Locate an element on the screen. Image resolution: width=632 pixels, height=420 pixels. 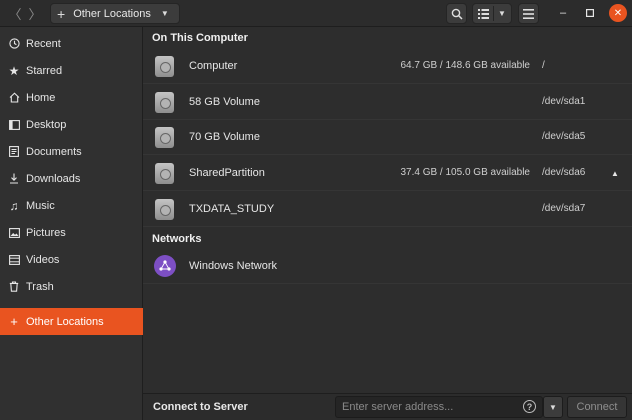
sidebar-item-downloads: Downloads is located at coordinates (71, 178).